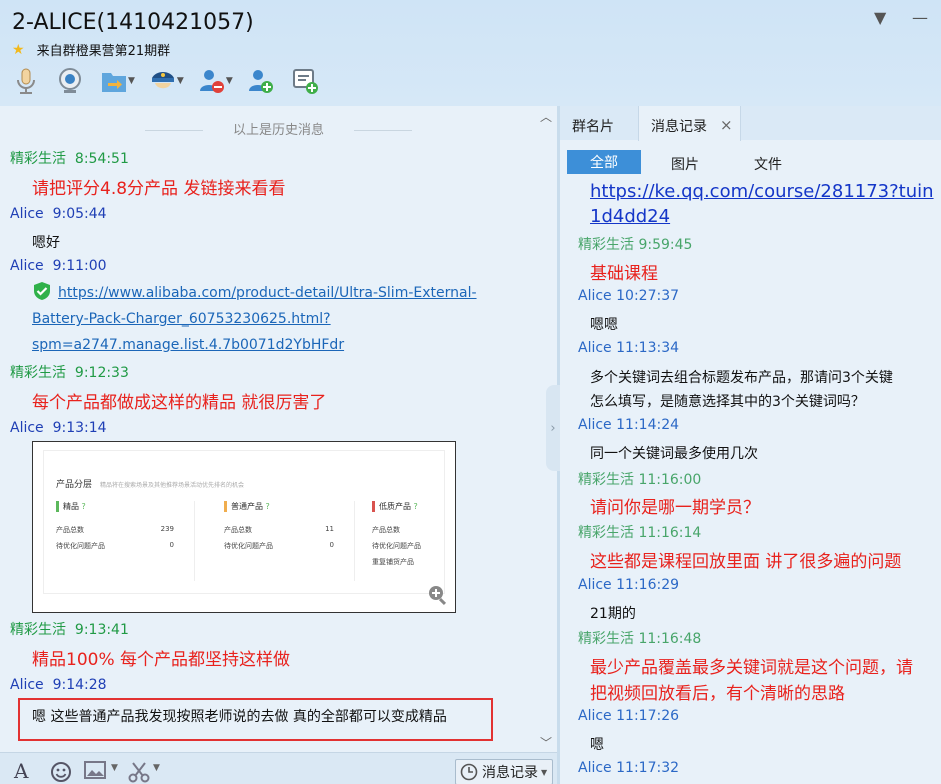 The width and height of the screenshot is (941, 784). I want to click on minimize-icon: —, so click(920, 17).